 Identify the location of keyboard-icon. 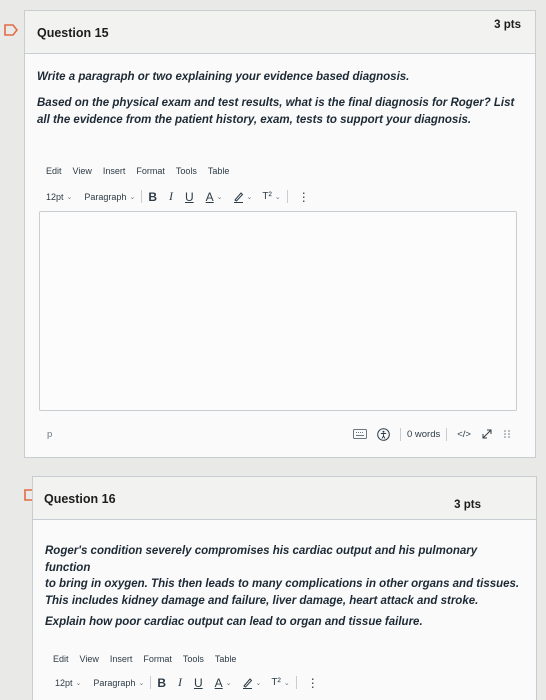
(359, 434).